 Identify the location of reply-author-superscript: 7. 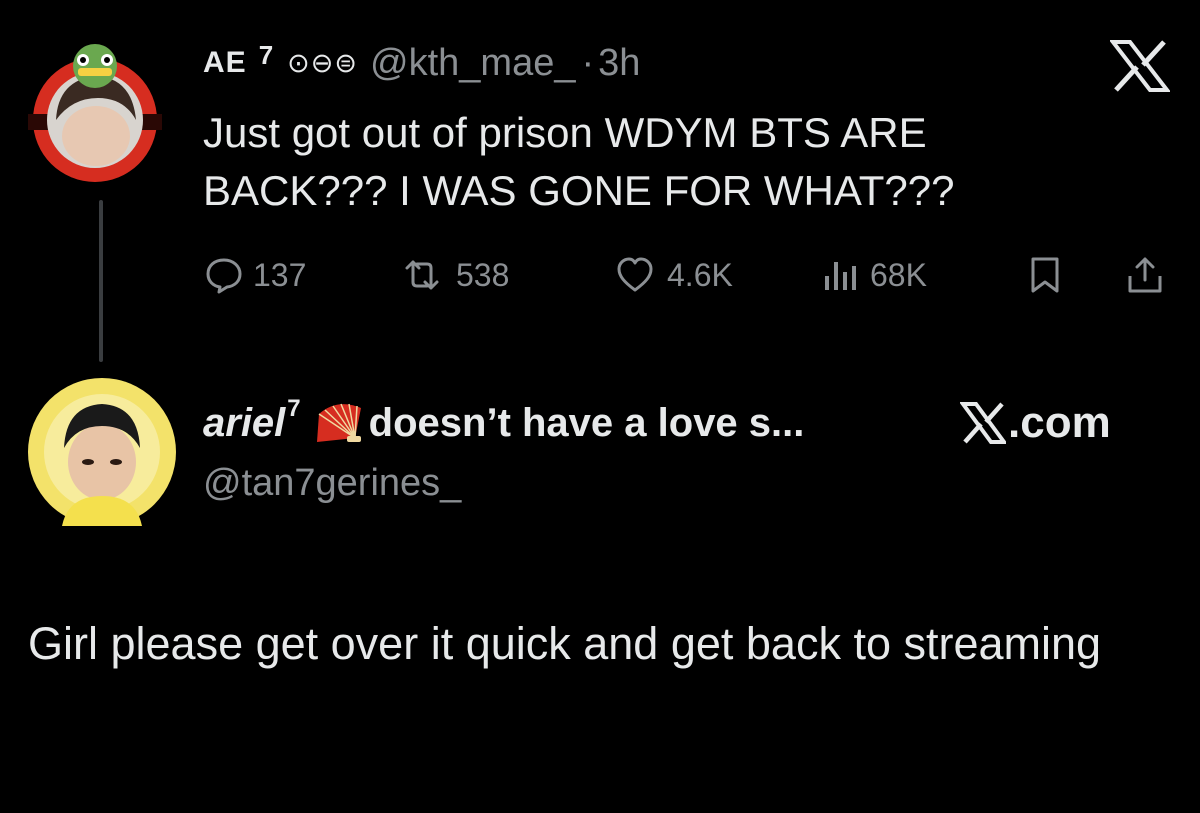
(294, 408).